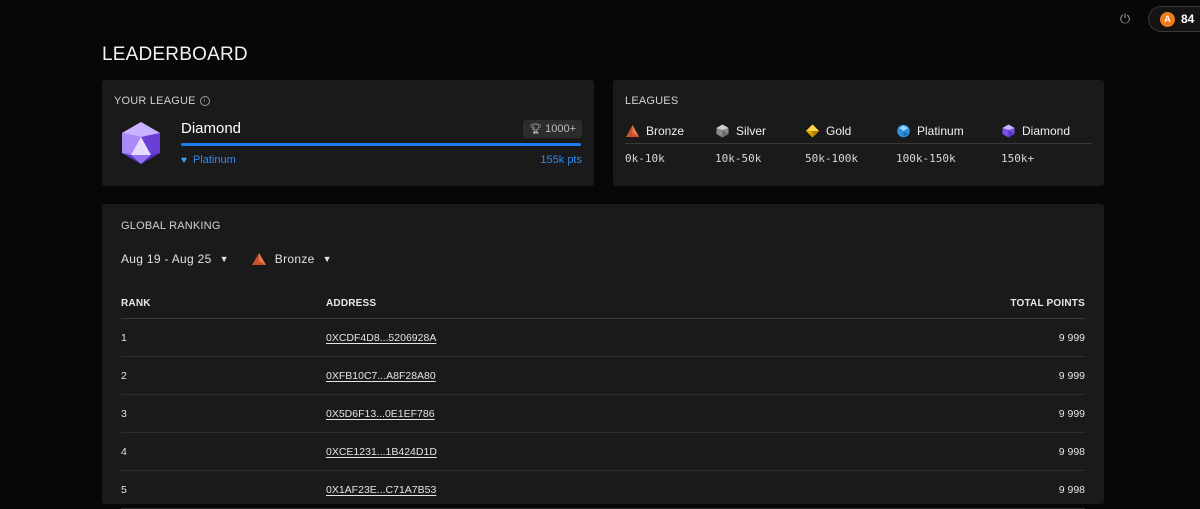  Describe the element at coordinates (1167, 19) in the screenshot. I see `avatar: A` at that location.